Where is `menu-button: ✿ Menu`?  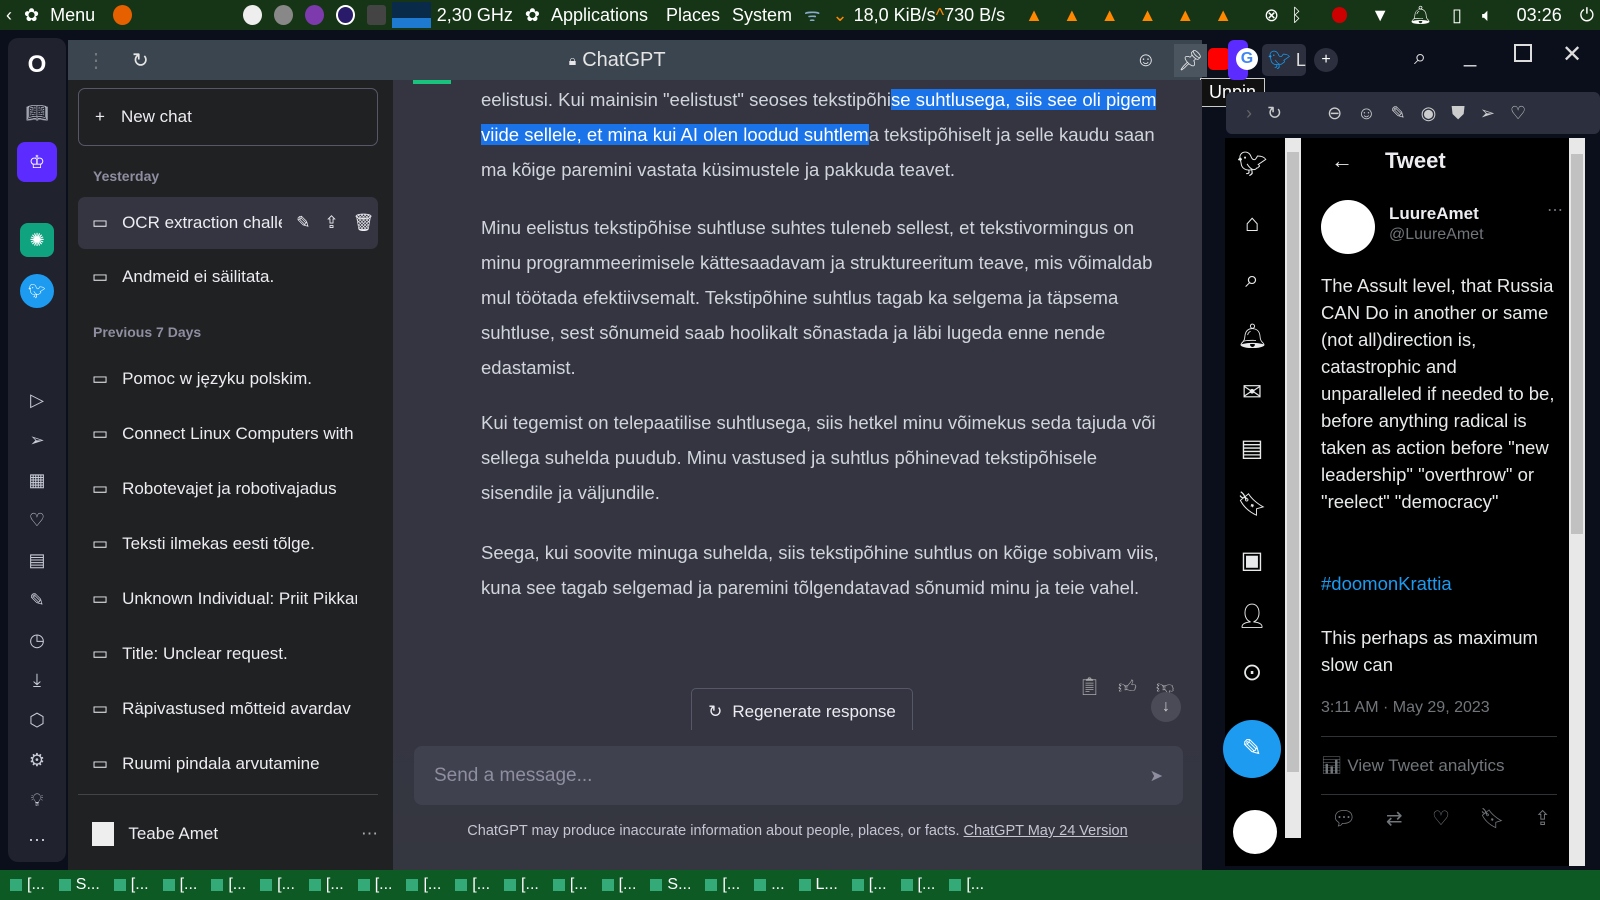
menu-button: ✿ Menu is located at coordinates (62, 15).